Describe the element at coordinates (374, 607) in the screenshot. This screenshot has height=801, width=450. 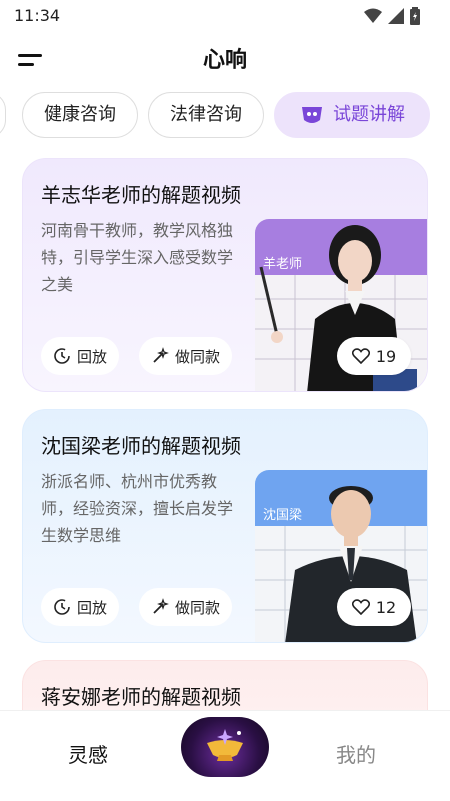
I see `like-button: 12` at that location.